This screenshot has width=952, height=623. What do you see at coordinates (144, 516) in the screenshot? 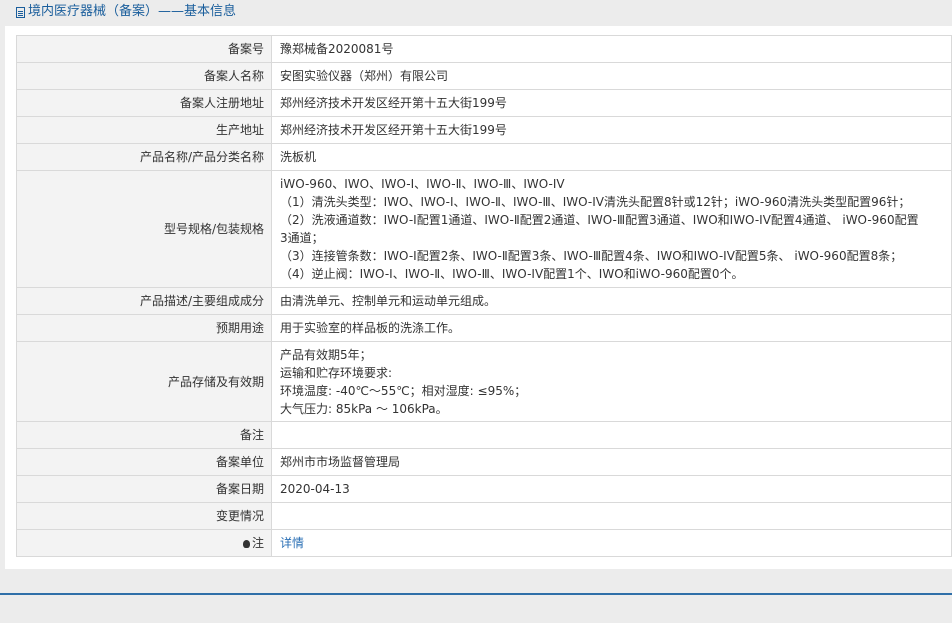
I see `row-label: 变更情况` at bounding box center [144, 516].